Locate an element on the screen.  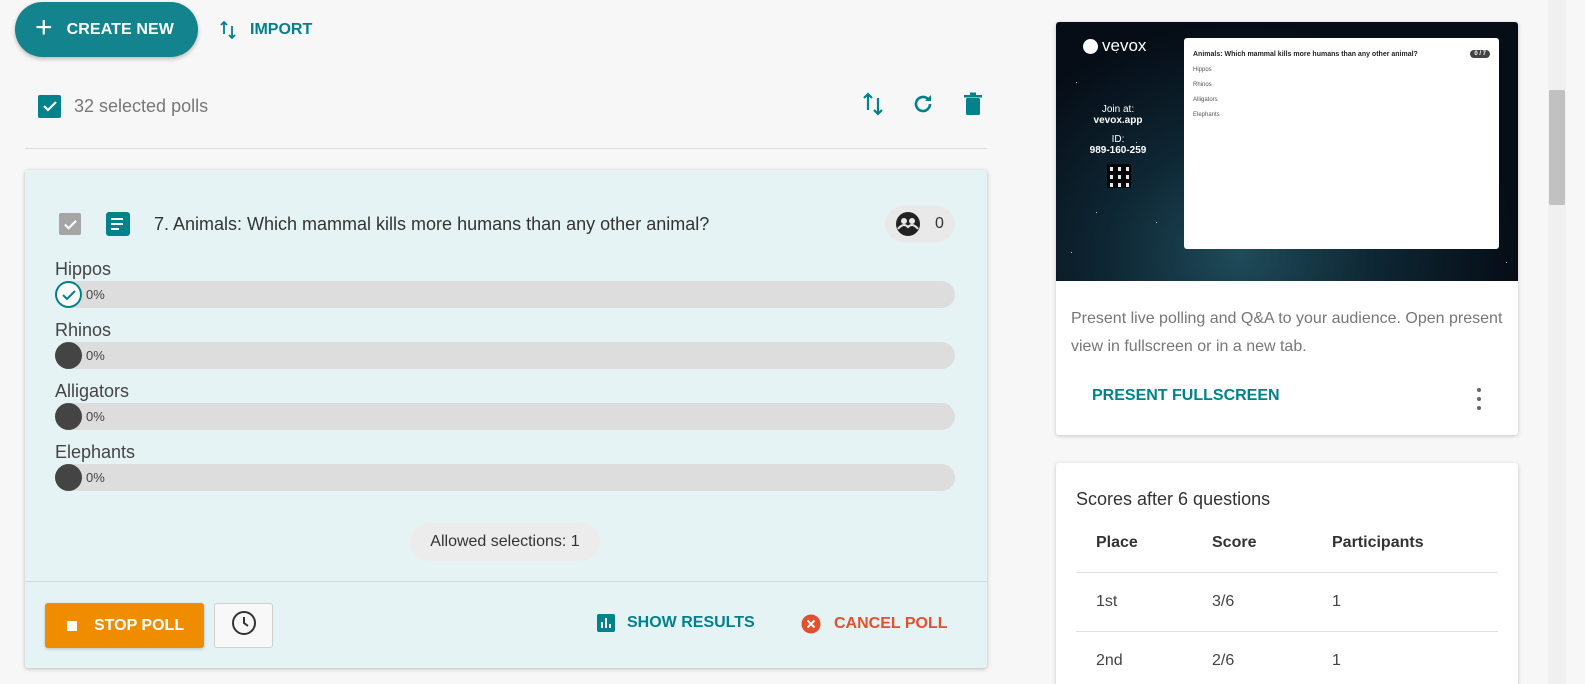
plus-icon: + is located at coordinates (44, 27).